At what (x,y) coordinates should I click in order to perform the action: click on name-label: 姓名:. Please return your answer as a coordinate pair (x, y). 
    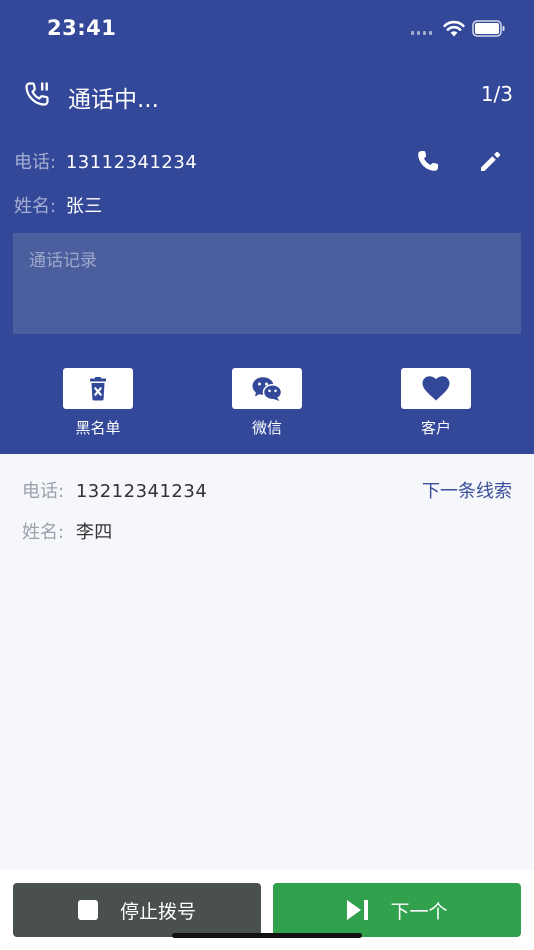
    Looking at the image, I should click on (35, 206).